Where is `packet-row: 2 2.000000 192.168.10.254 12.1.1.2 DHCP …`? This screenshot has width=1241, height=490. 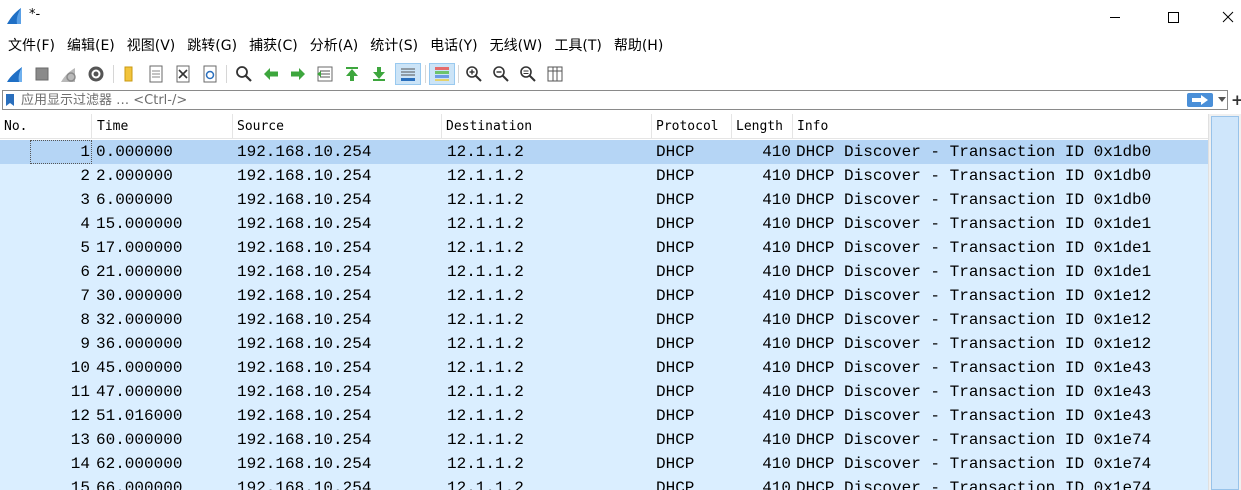
packet-row: 2 2.000000 192.168.10.254 12.1.1.2 DHCP … is located at coordinates (604, 176).